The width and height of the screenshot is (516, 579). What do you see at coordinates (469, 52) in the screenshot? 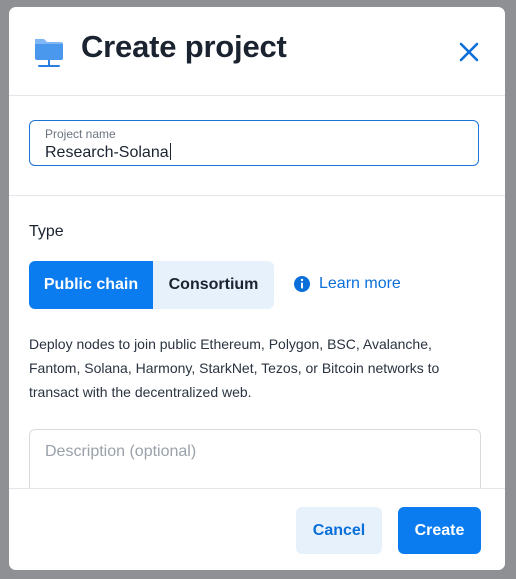
I see `close-icon` at bounding box center [469, 52].